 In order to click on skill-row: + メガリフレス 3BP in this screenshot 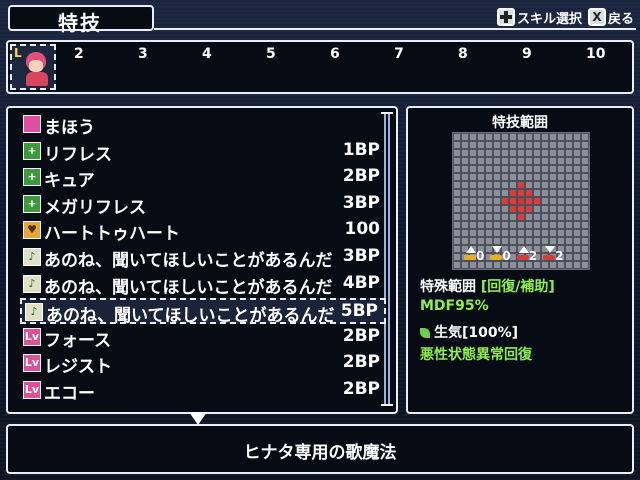, I will do `click(203, 205)`.